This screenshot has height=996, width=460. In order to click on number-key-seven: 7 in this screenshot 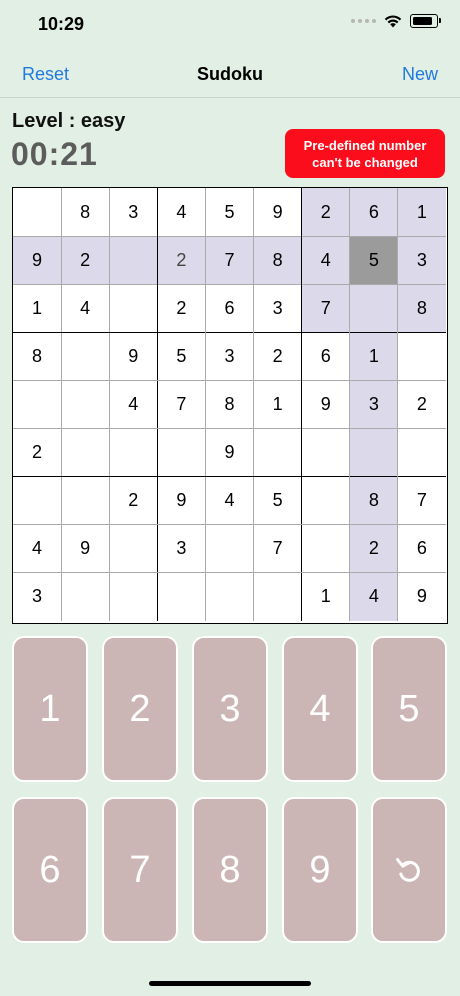, I will do `click(140, 870)`.